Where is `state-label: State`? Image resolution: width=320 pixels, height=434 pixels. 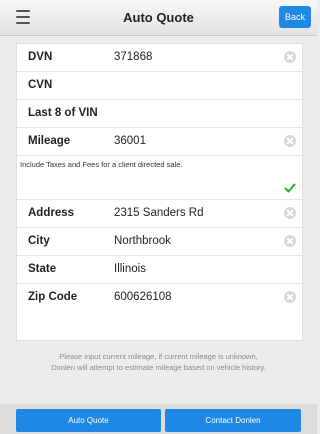 state-label: State is located at coordinates (42, 269).